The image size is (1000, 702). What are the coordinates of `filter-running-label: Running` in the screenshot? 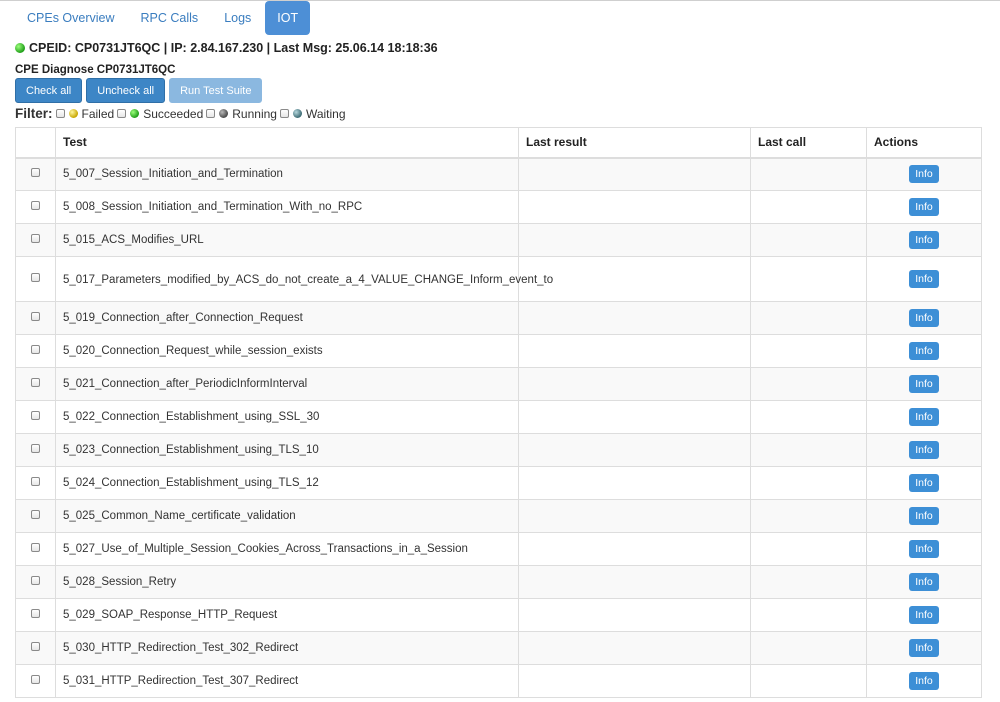 It's located at (254, 113).